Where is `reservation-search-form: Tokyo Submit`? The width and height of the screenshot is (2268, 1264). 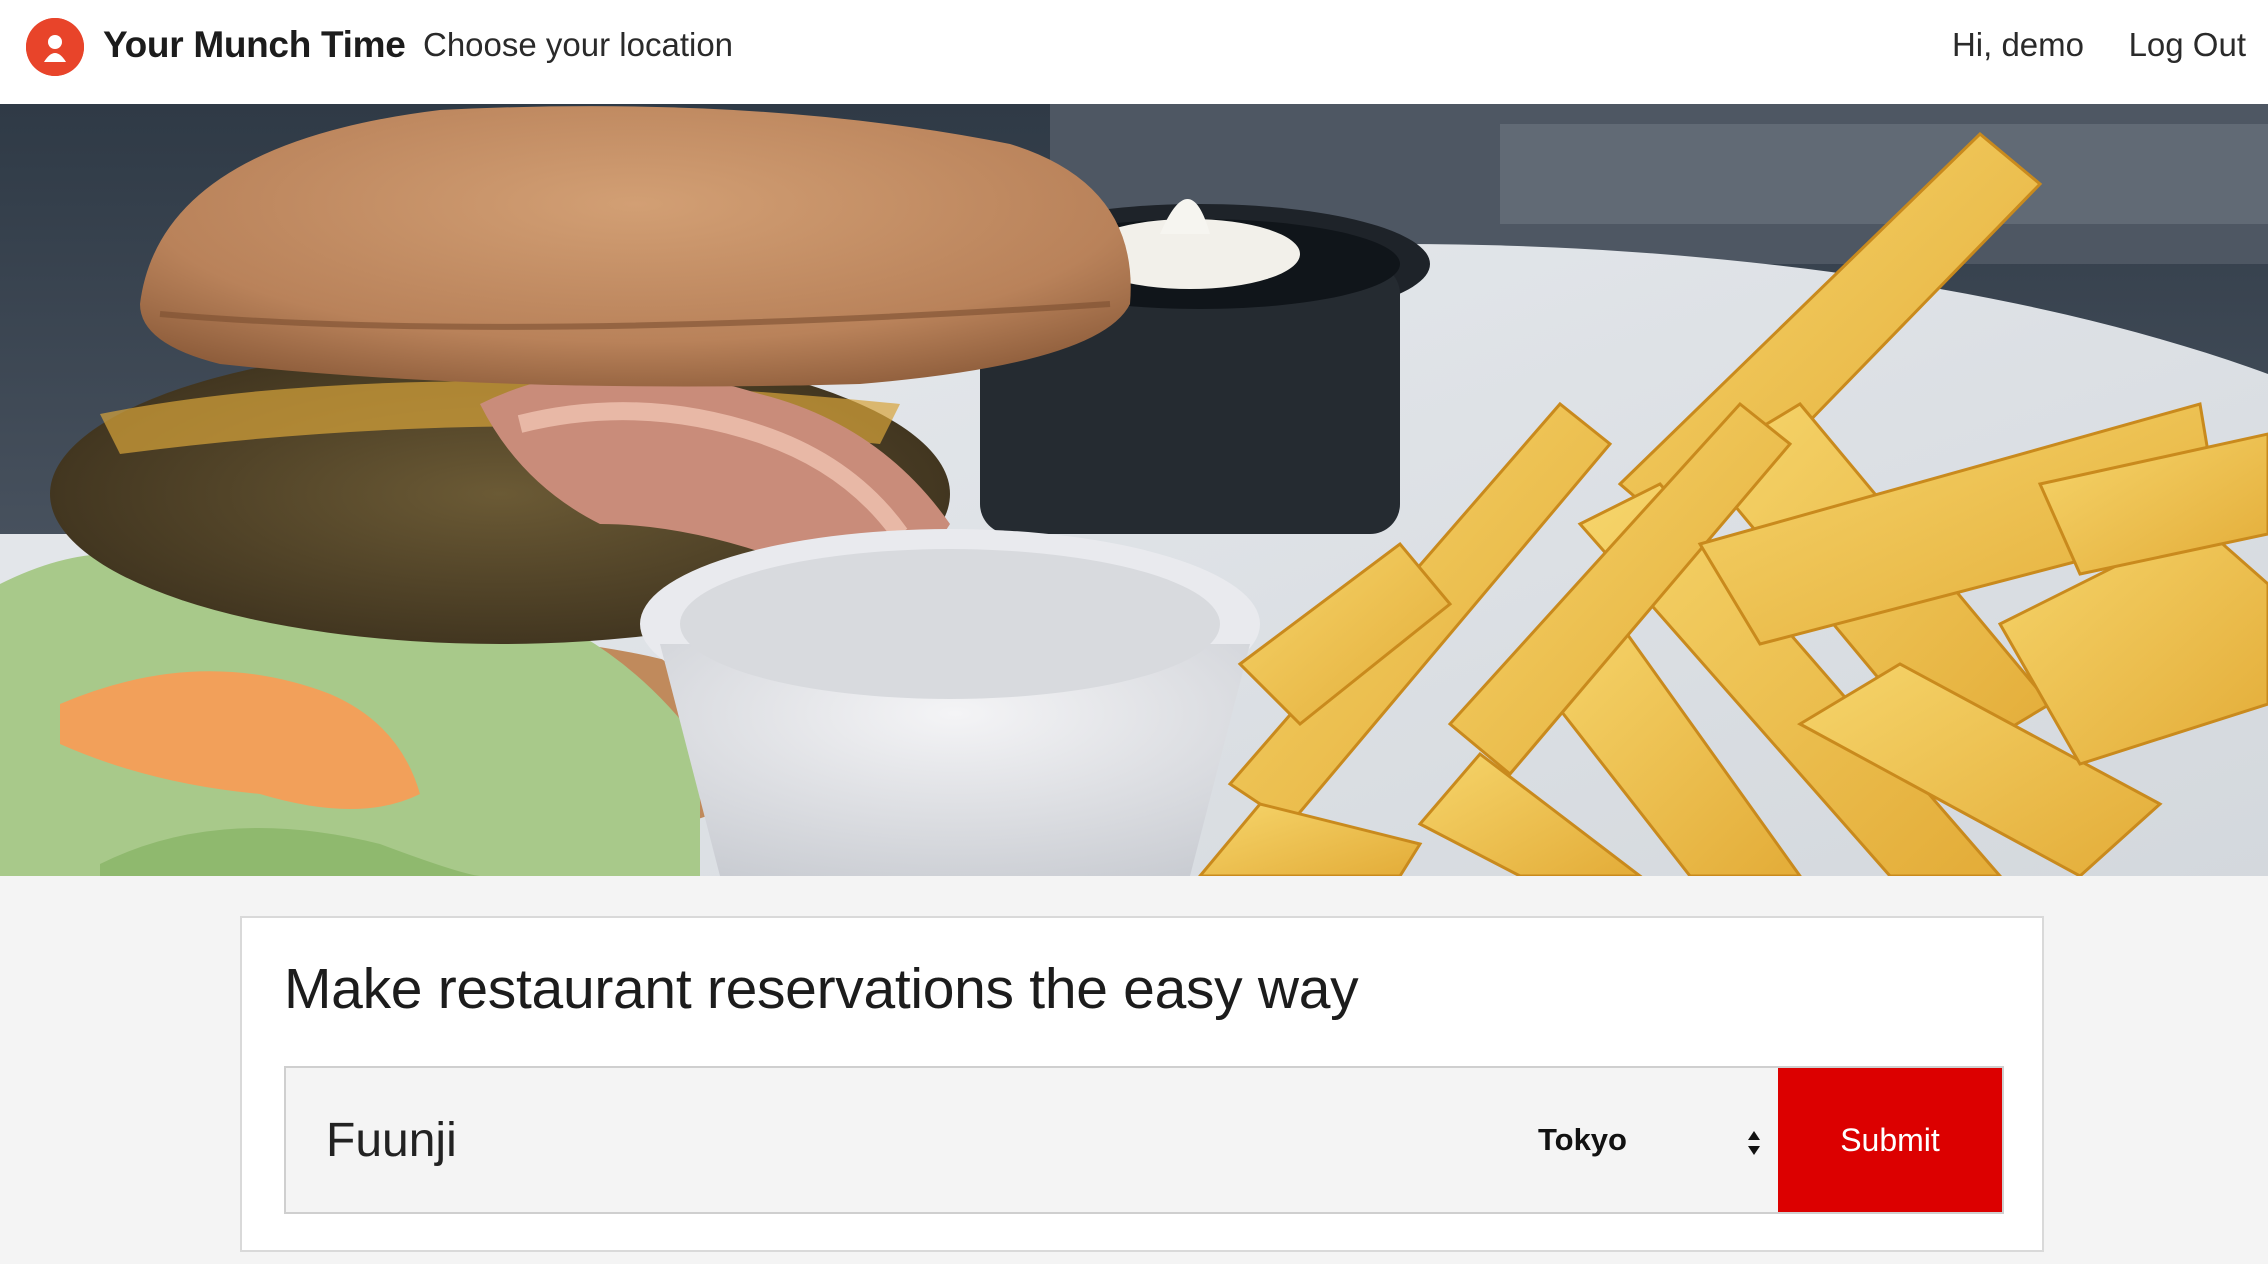 reservation-search-form: Tokyo Submit is located at coordinates (1144, 1140).